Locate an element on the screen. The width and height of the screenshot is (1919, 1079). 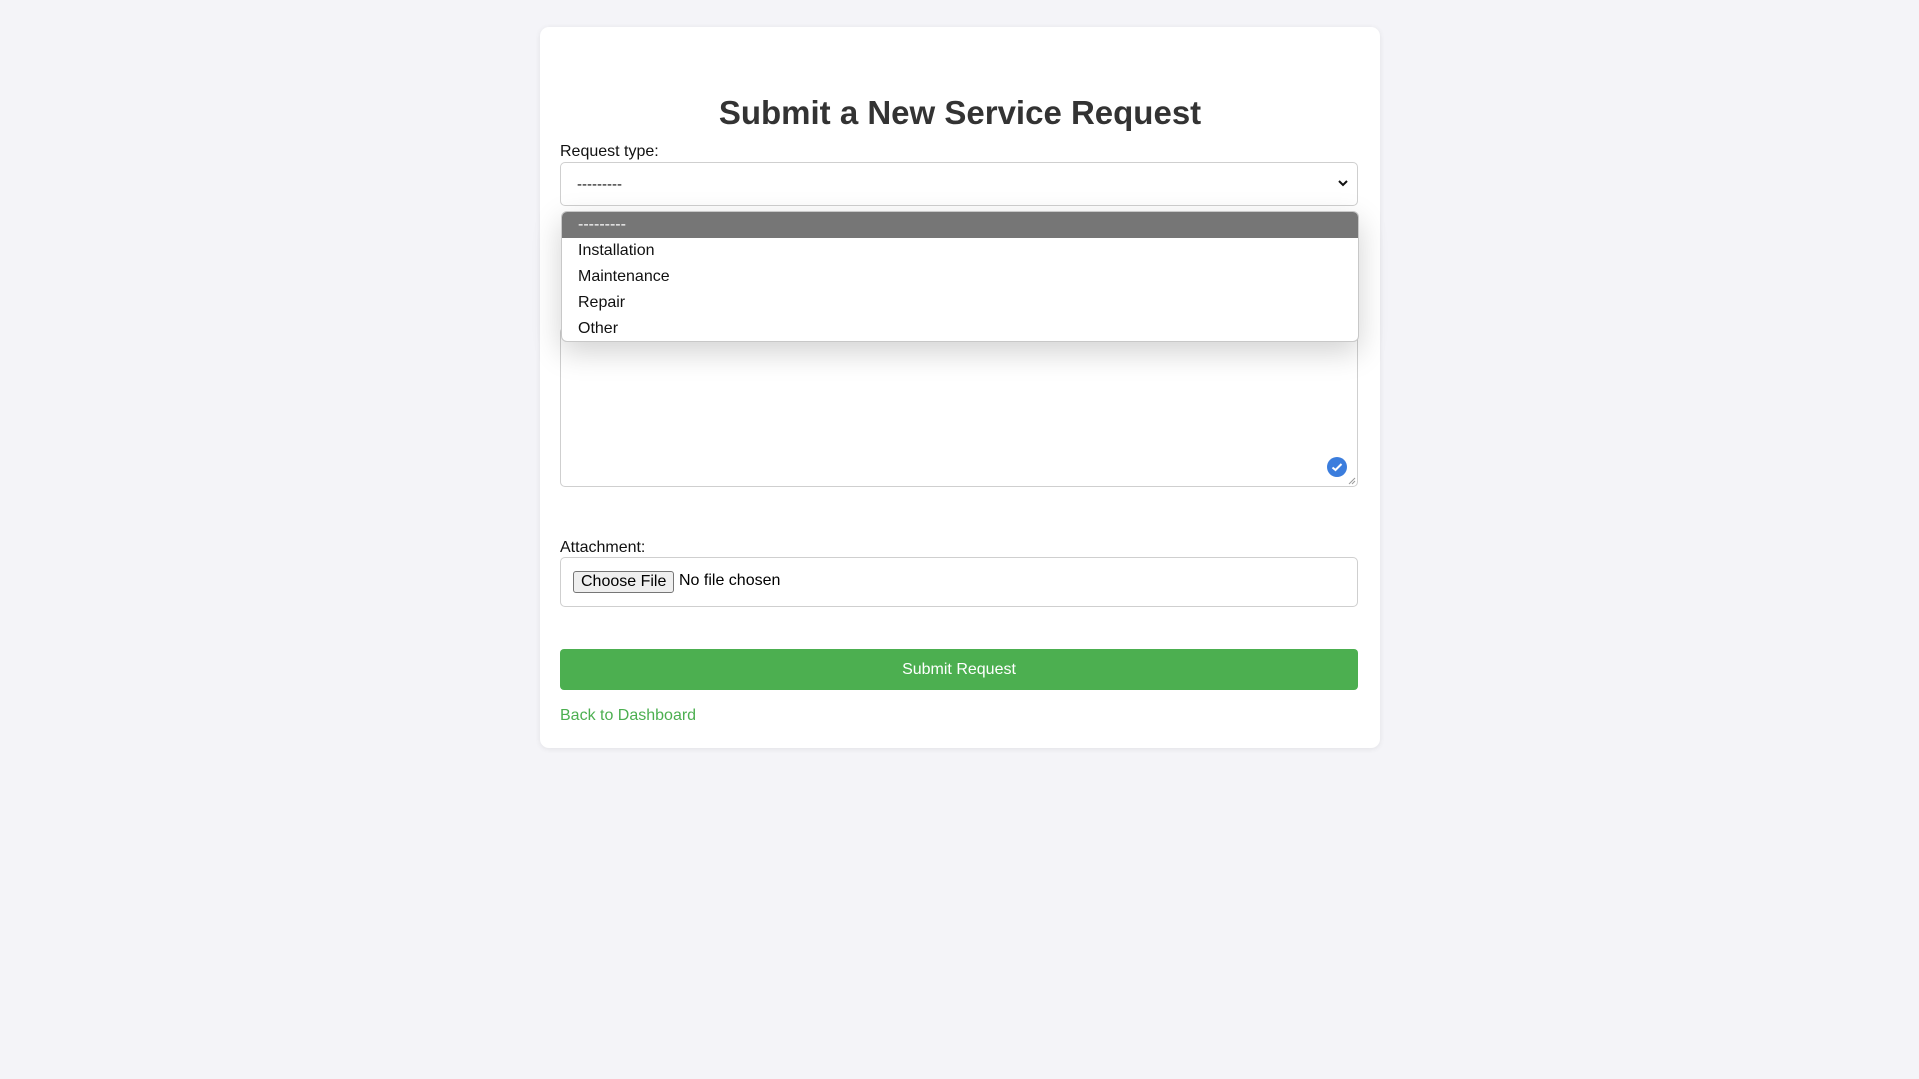
description-textarea is located at coordinates (959, 407).